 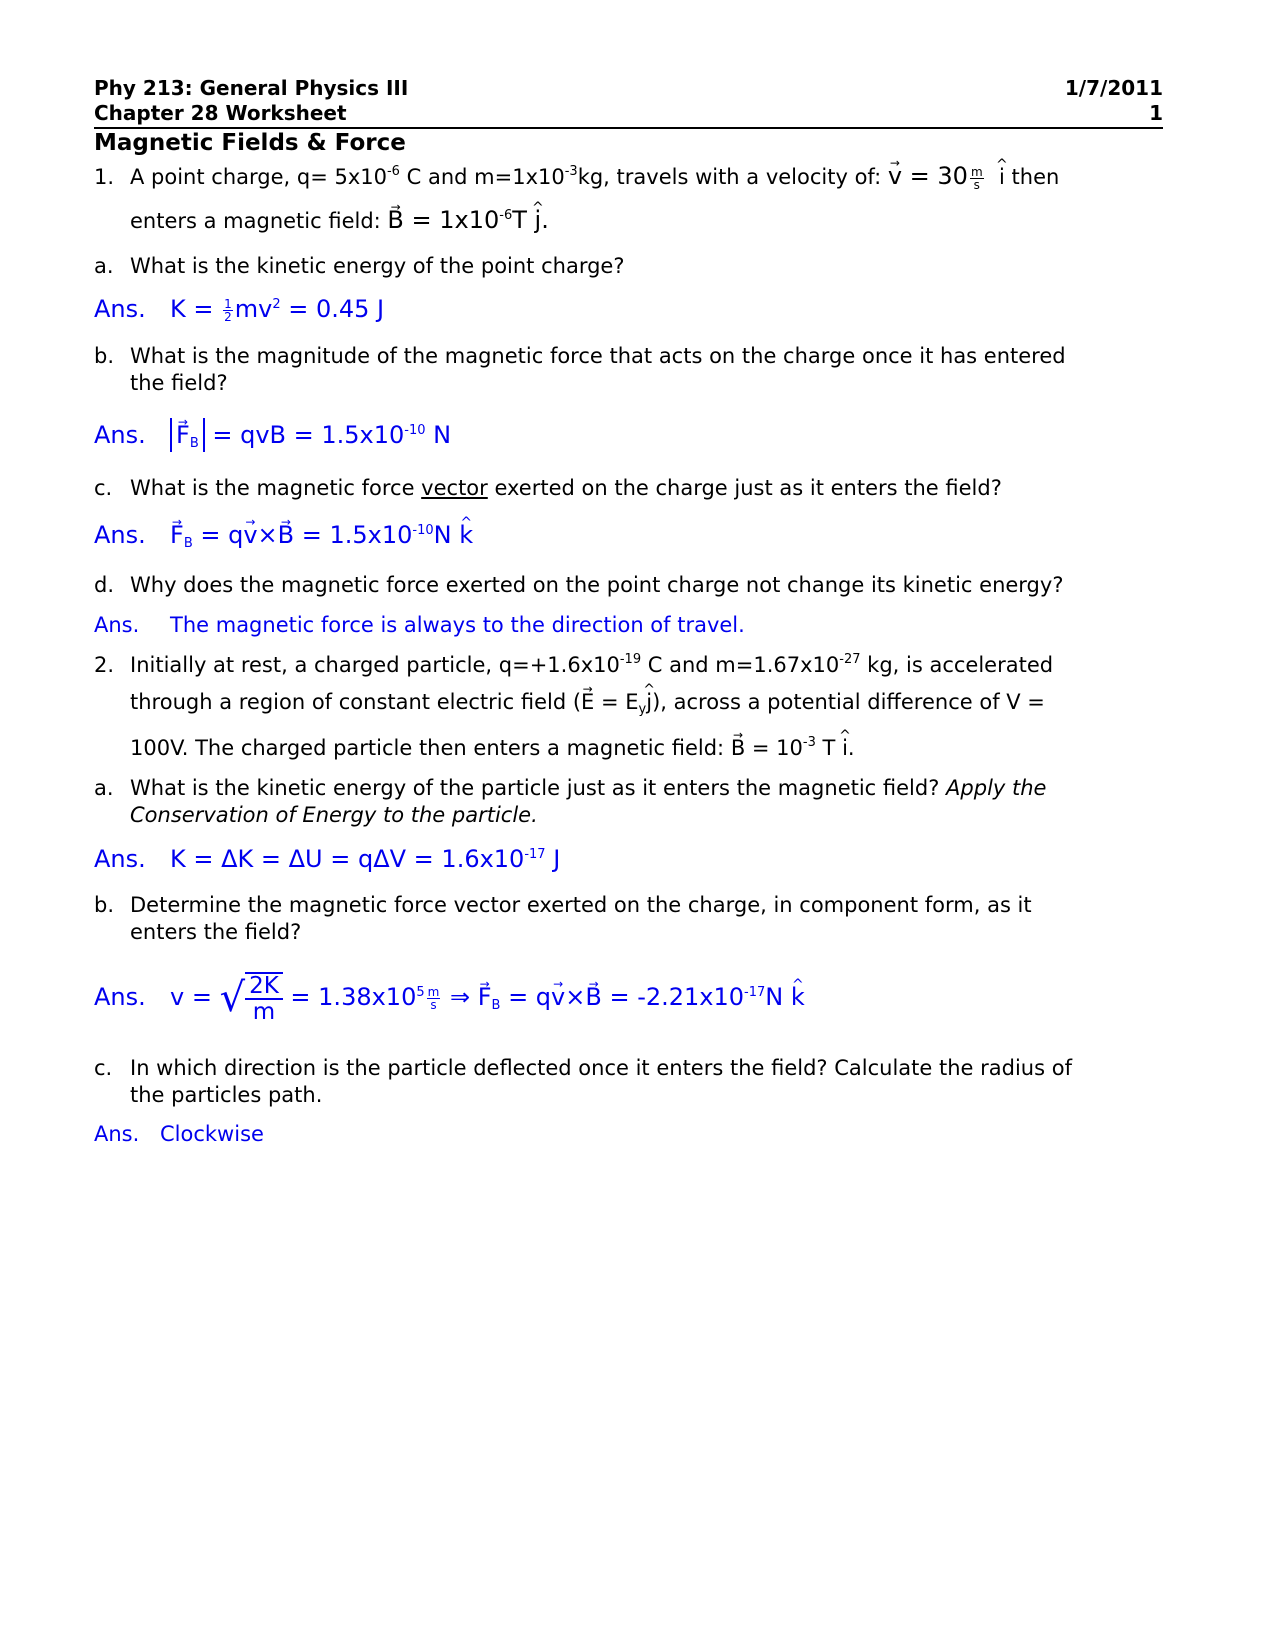 What do you see at coordinates (226, 1095) in the screenshot?
I see `question-2c-line-2: the particles path.` at bounding box center [226, 1095].